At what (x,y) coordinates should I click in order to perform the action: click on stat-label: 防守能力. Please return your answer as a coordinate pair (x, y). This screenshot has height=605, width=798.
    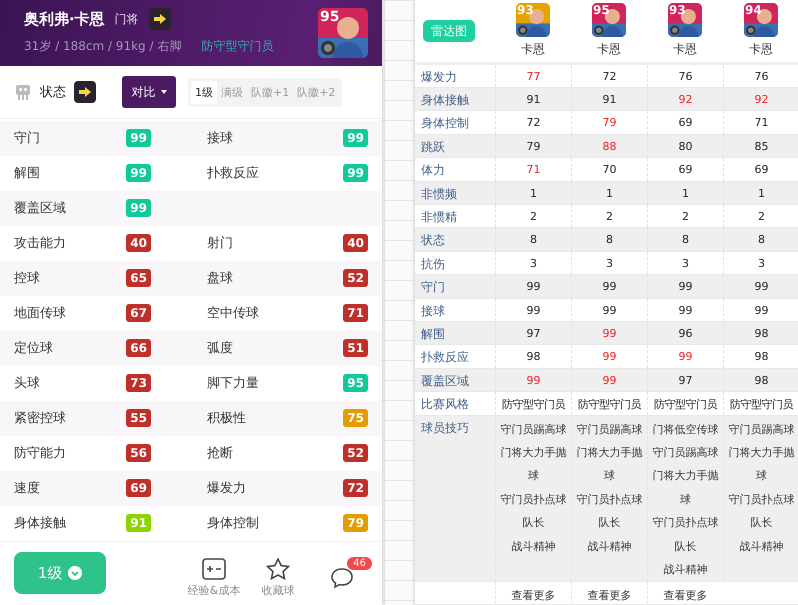
    Looking at the image, I should click on (40, 453).